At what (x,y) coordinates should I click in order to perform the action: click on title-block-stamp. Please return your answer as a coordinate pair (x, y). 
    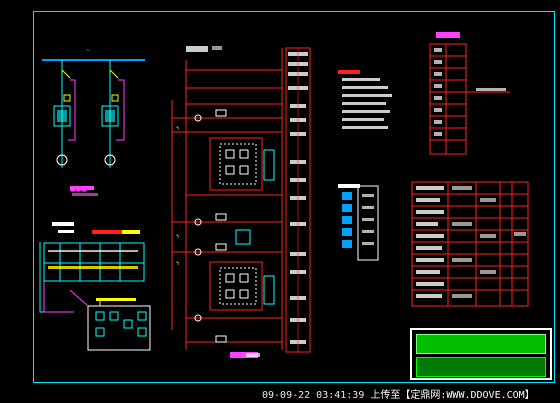
    Looking at the image, I should click on (481, 354).